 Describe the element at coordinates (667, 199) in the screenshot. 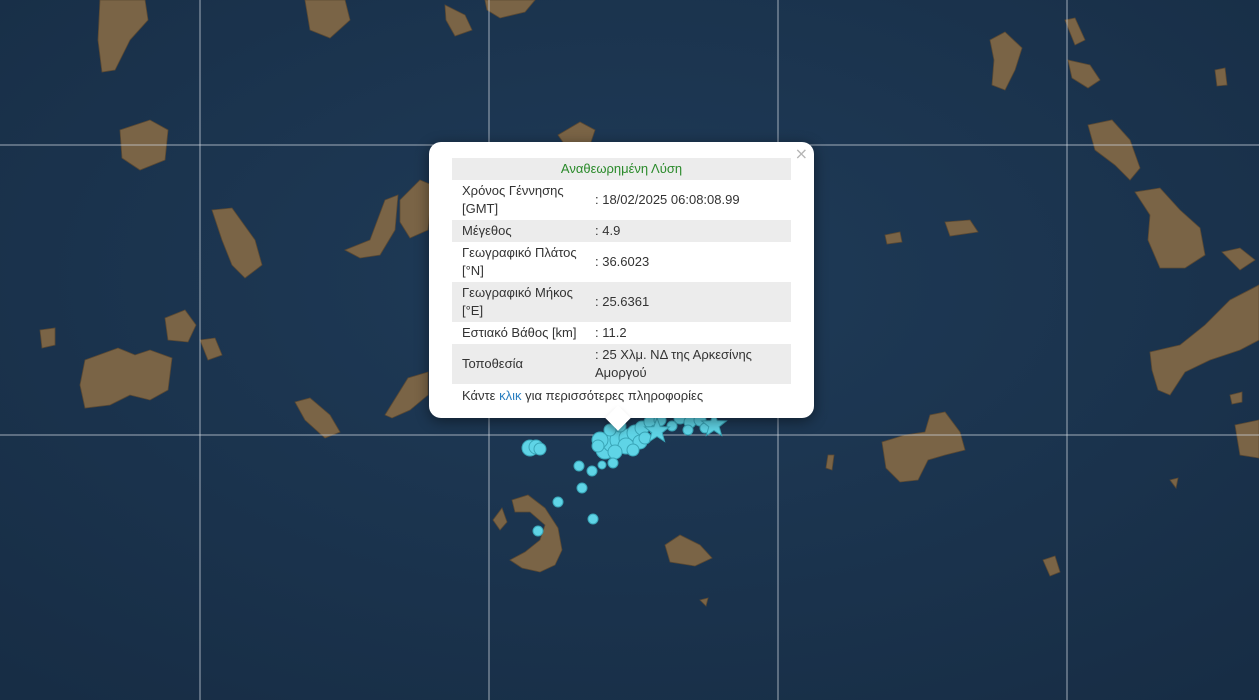

I see `value-origin-time: : 18/02/2025 06:08:08.99` at that location.